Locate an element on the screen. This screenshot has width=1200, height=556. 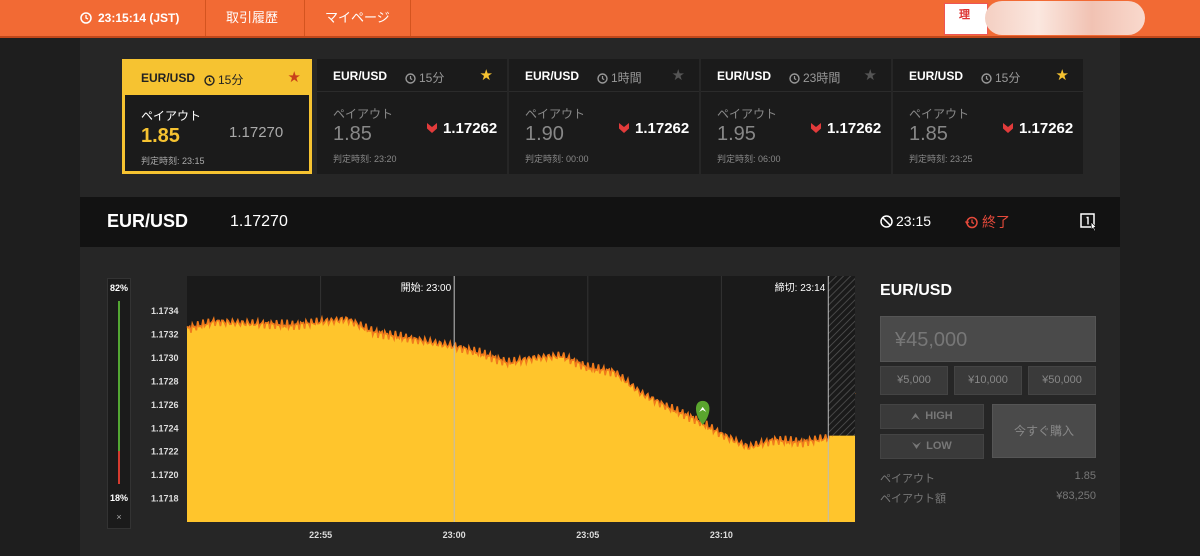
y-tick-label: 1.1732 is located at coordinates (165, 335).